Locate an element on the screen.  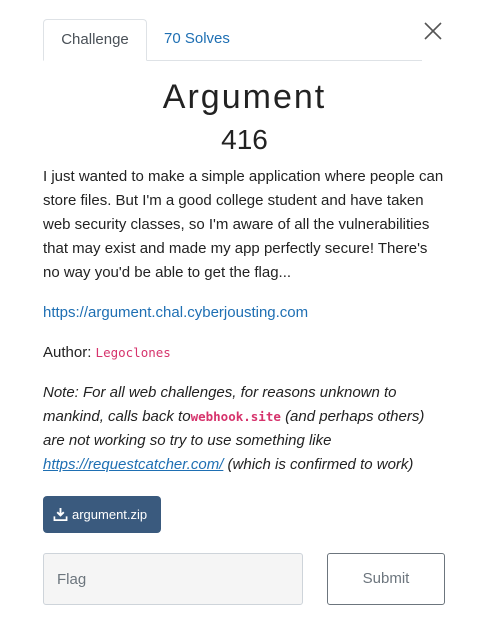
tab-challenge: Challenge is located at coordinates (95, 40).